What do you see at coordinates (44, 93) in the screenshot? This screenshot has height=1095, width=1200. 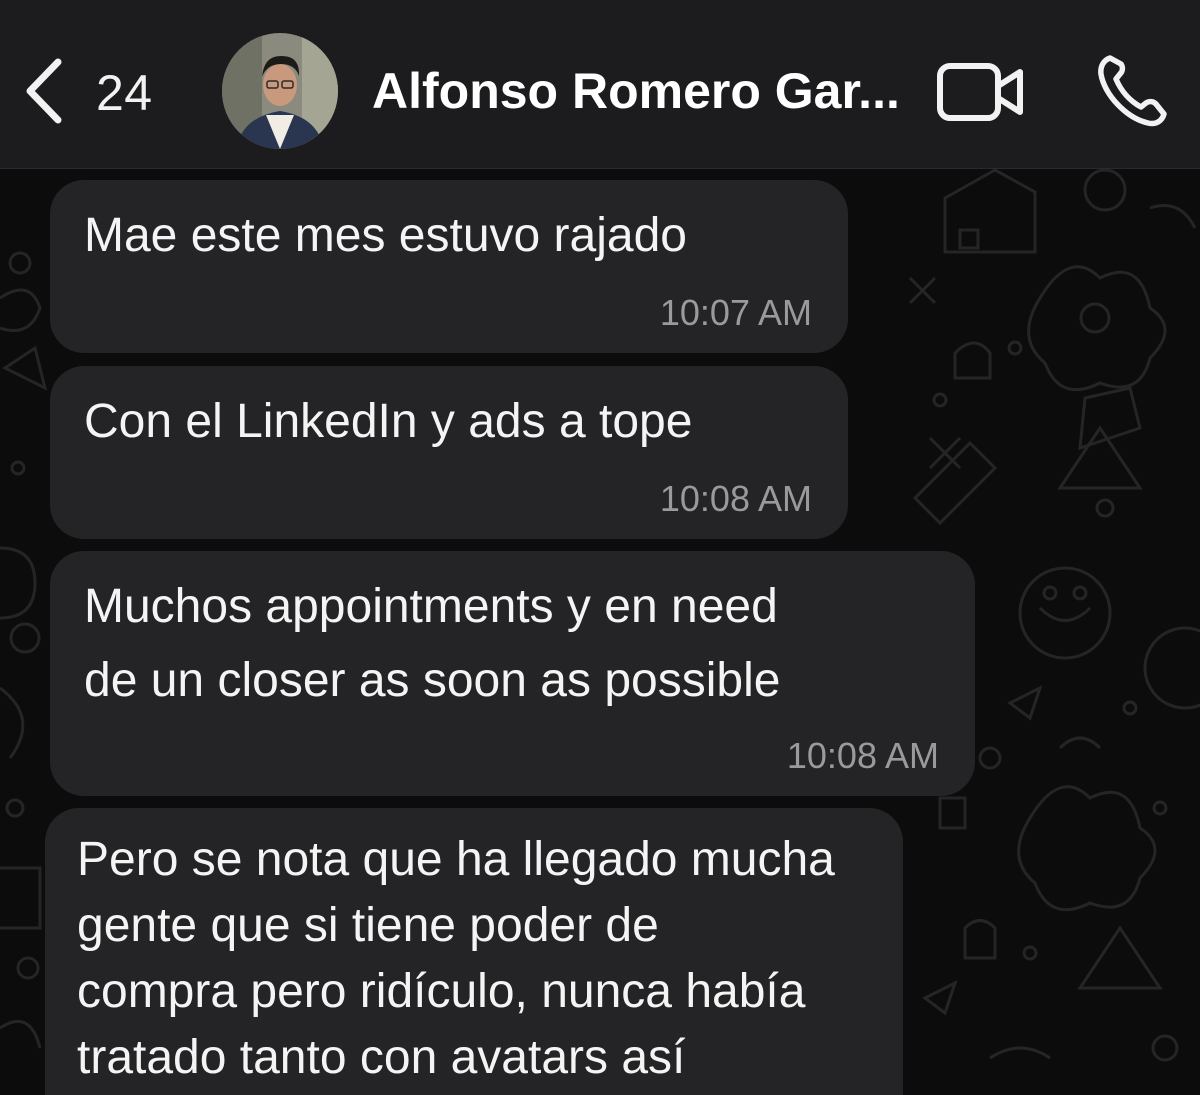 I see `chevron-left-icon` at bounding box center [44, 93].